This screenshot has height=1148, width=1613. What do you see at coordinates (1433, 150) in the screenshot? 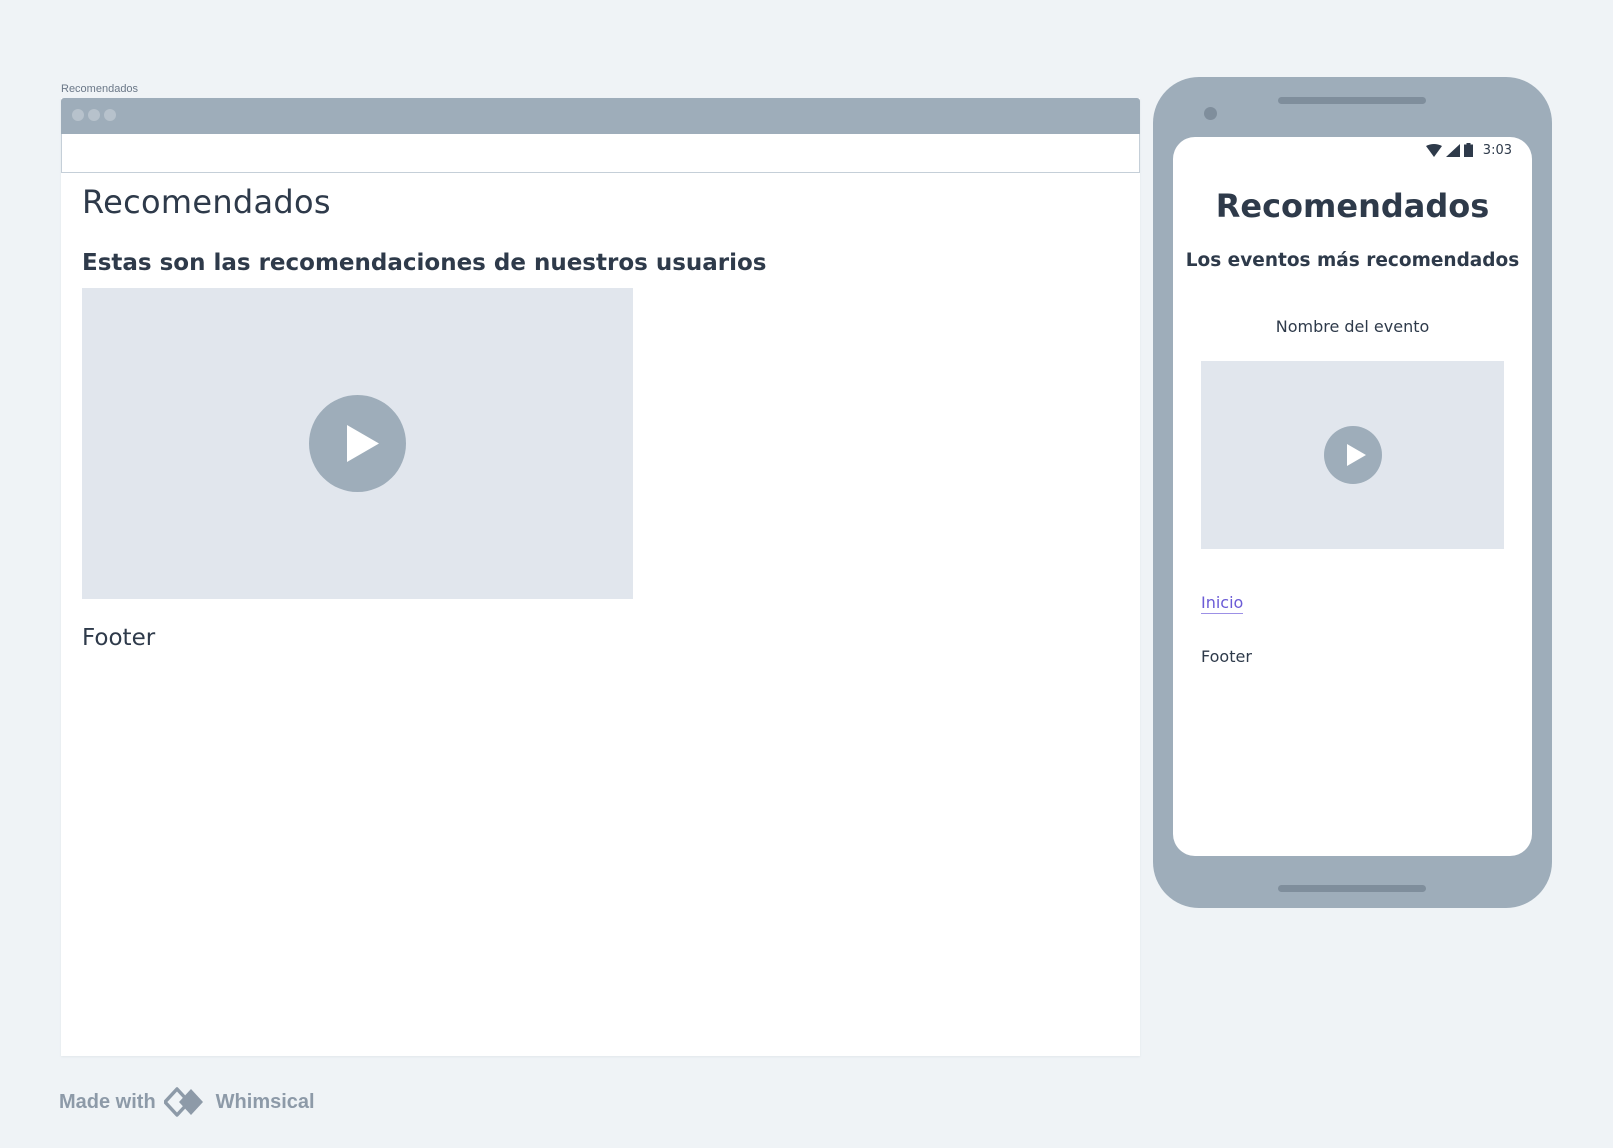
I see `wifi-icon` at bounding box center [1433, 150].